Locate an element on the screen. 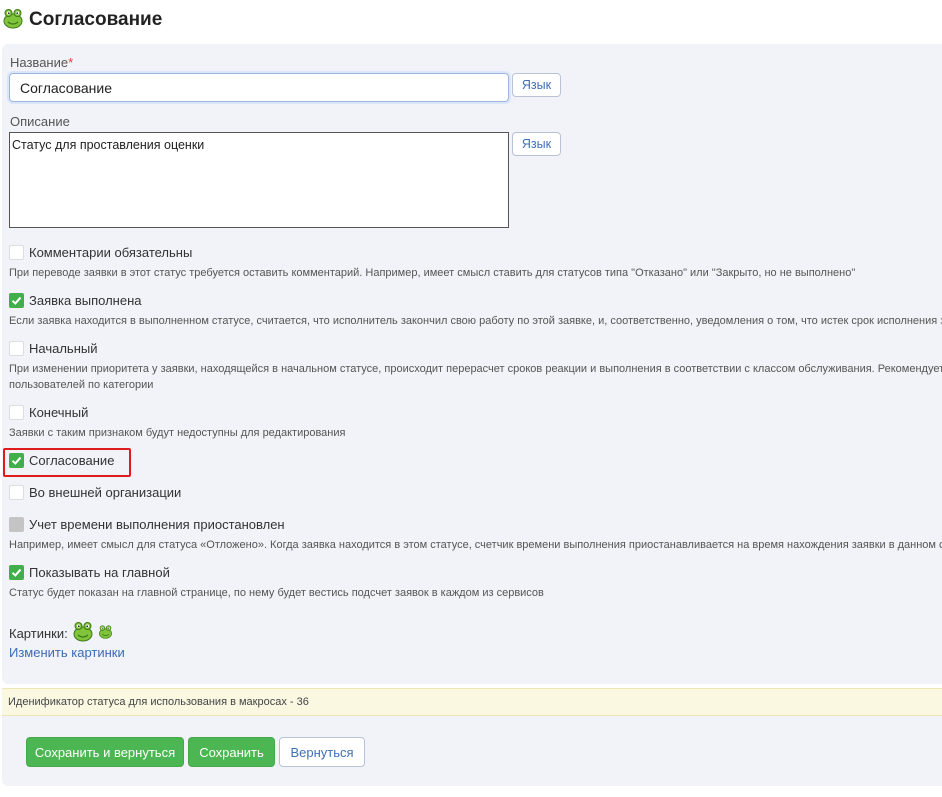  option-external-org: Во внешней организации is located at coordinates (95, 492).